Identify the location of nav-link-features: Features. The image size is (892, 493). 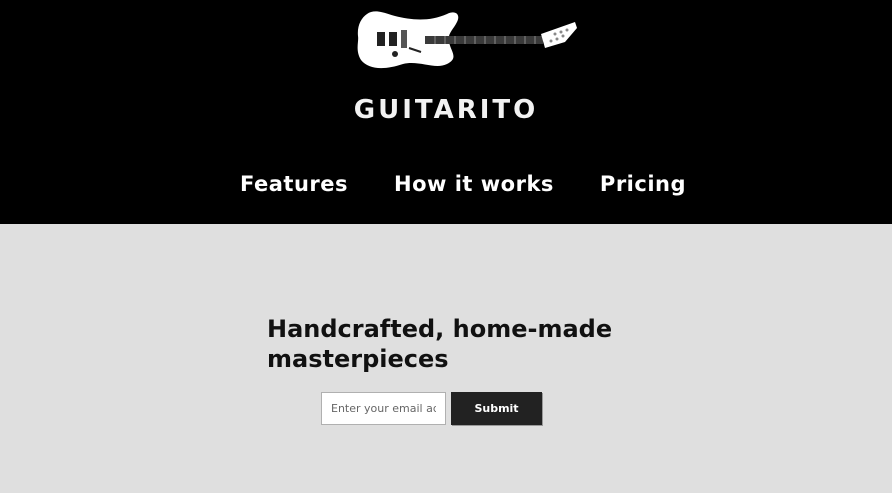
(294, 188).